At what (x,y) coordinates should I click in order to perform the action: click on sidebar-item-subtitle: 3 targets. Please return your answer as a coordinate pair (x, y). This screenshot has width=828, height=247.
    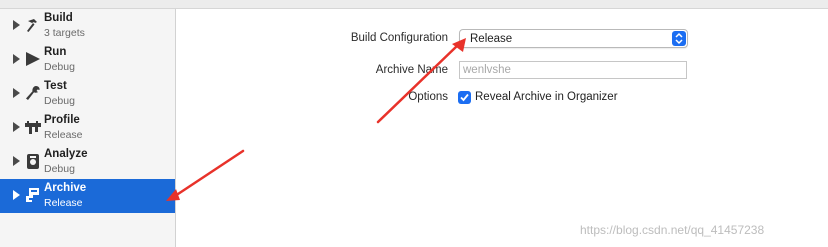
    Looking at the image, I should click on (64, 33).